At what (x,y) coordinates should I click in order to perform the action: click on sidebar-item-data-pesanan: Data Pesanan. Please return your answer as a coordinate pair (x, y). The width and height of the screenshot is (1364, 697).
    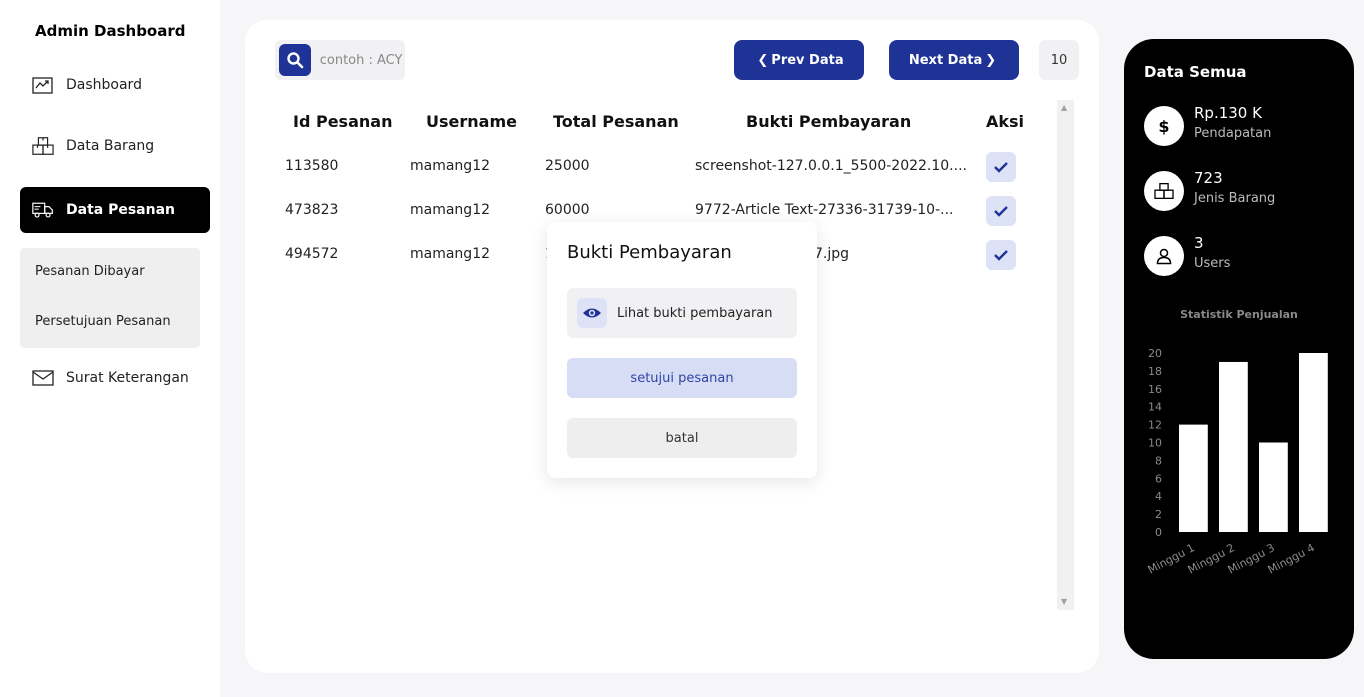
    Looking at the image, I should click on (115, 210).